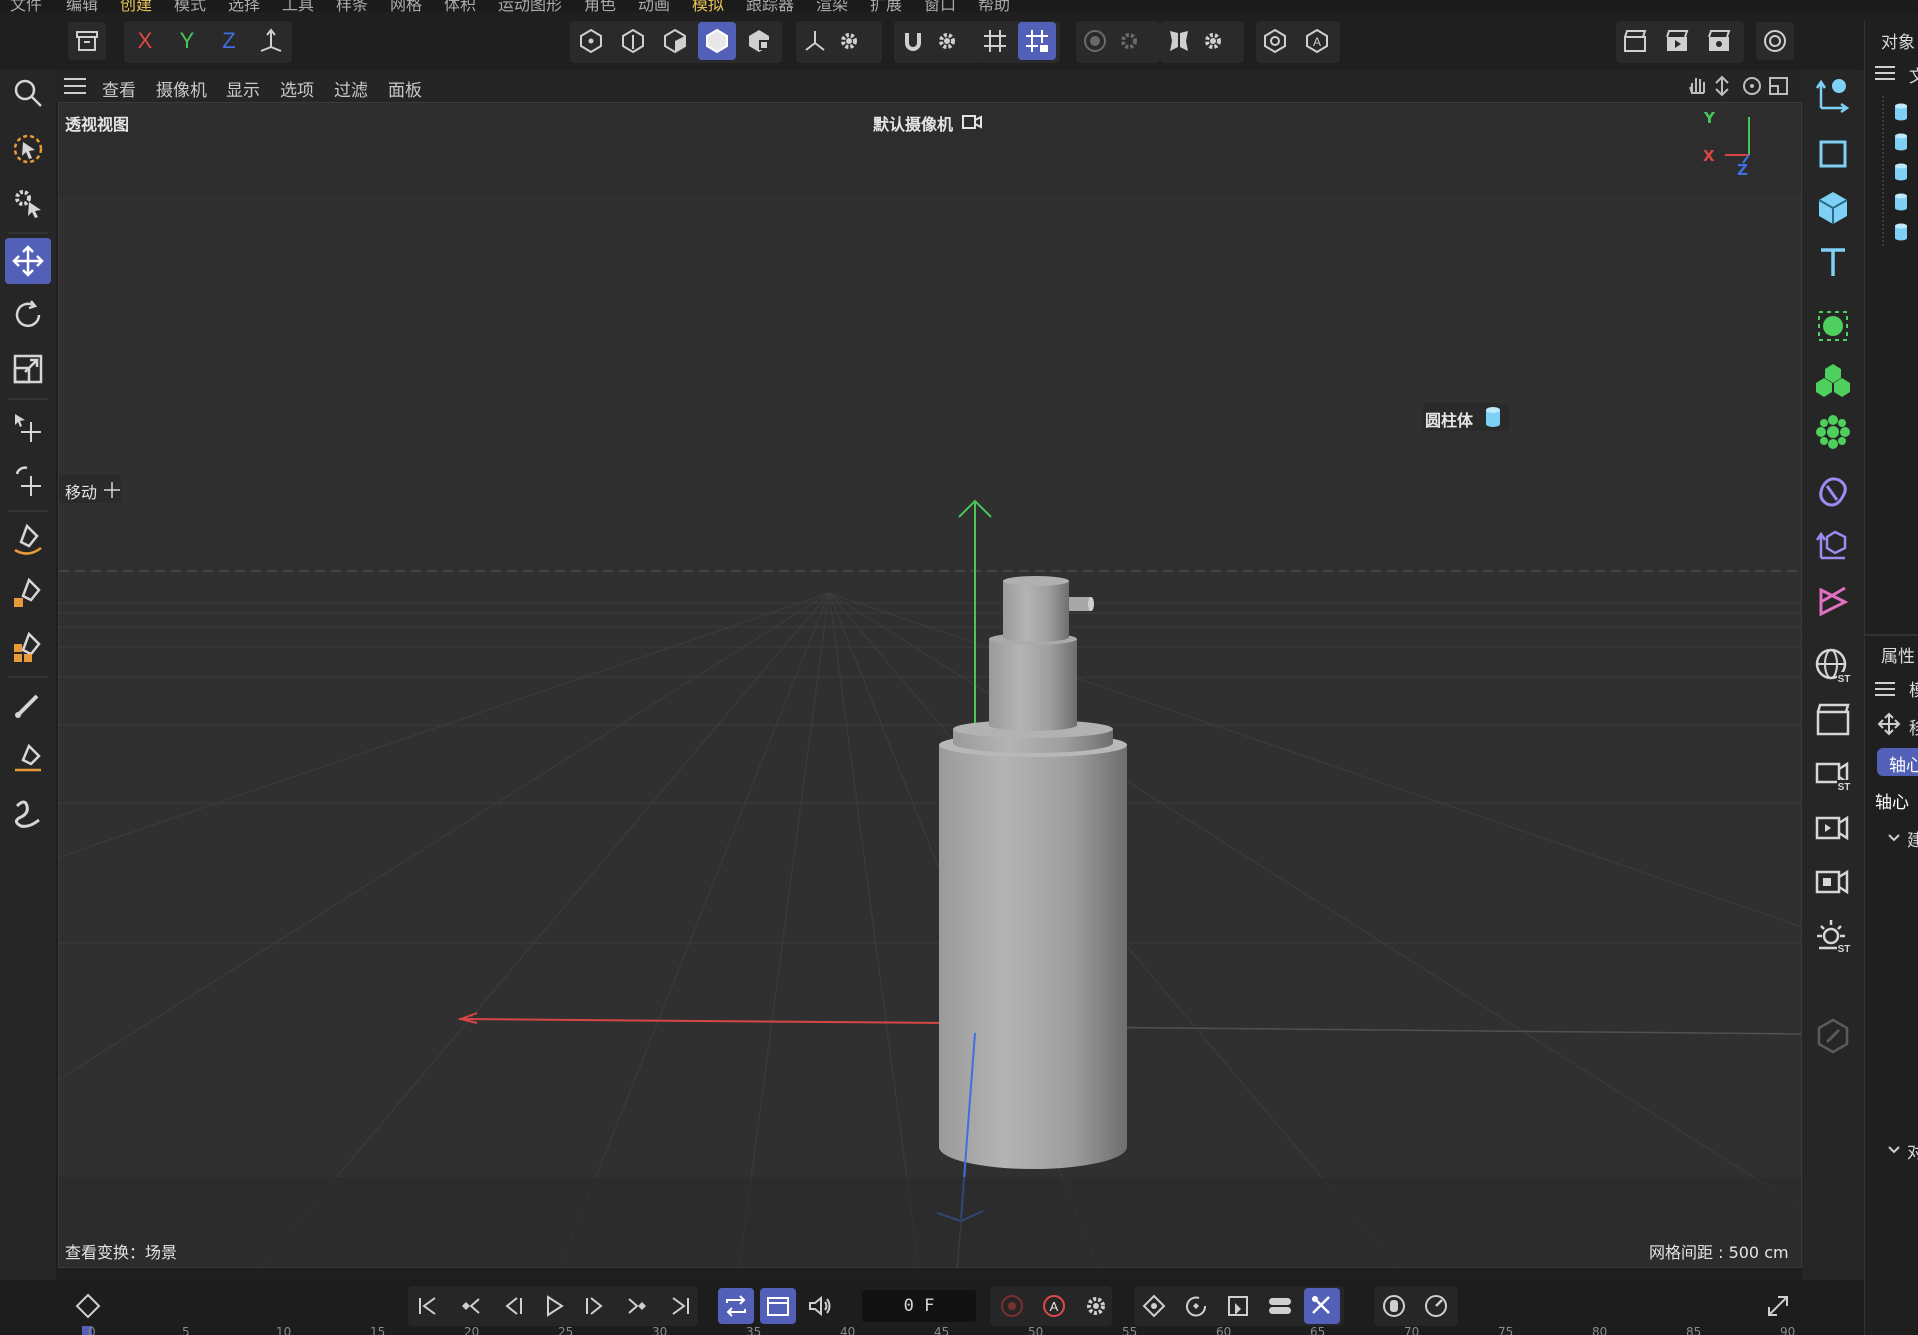 The image size is (1918, 1335). Describe the element at coordinates (1037, 41) in the screenshot. I see `grid-snap-button` at that location.